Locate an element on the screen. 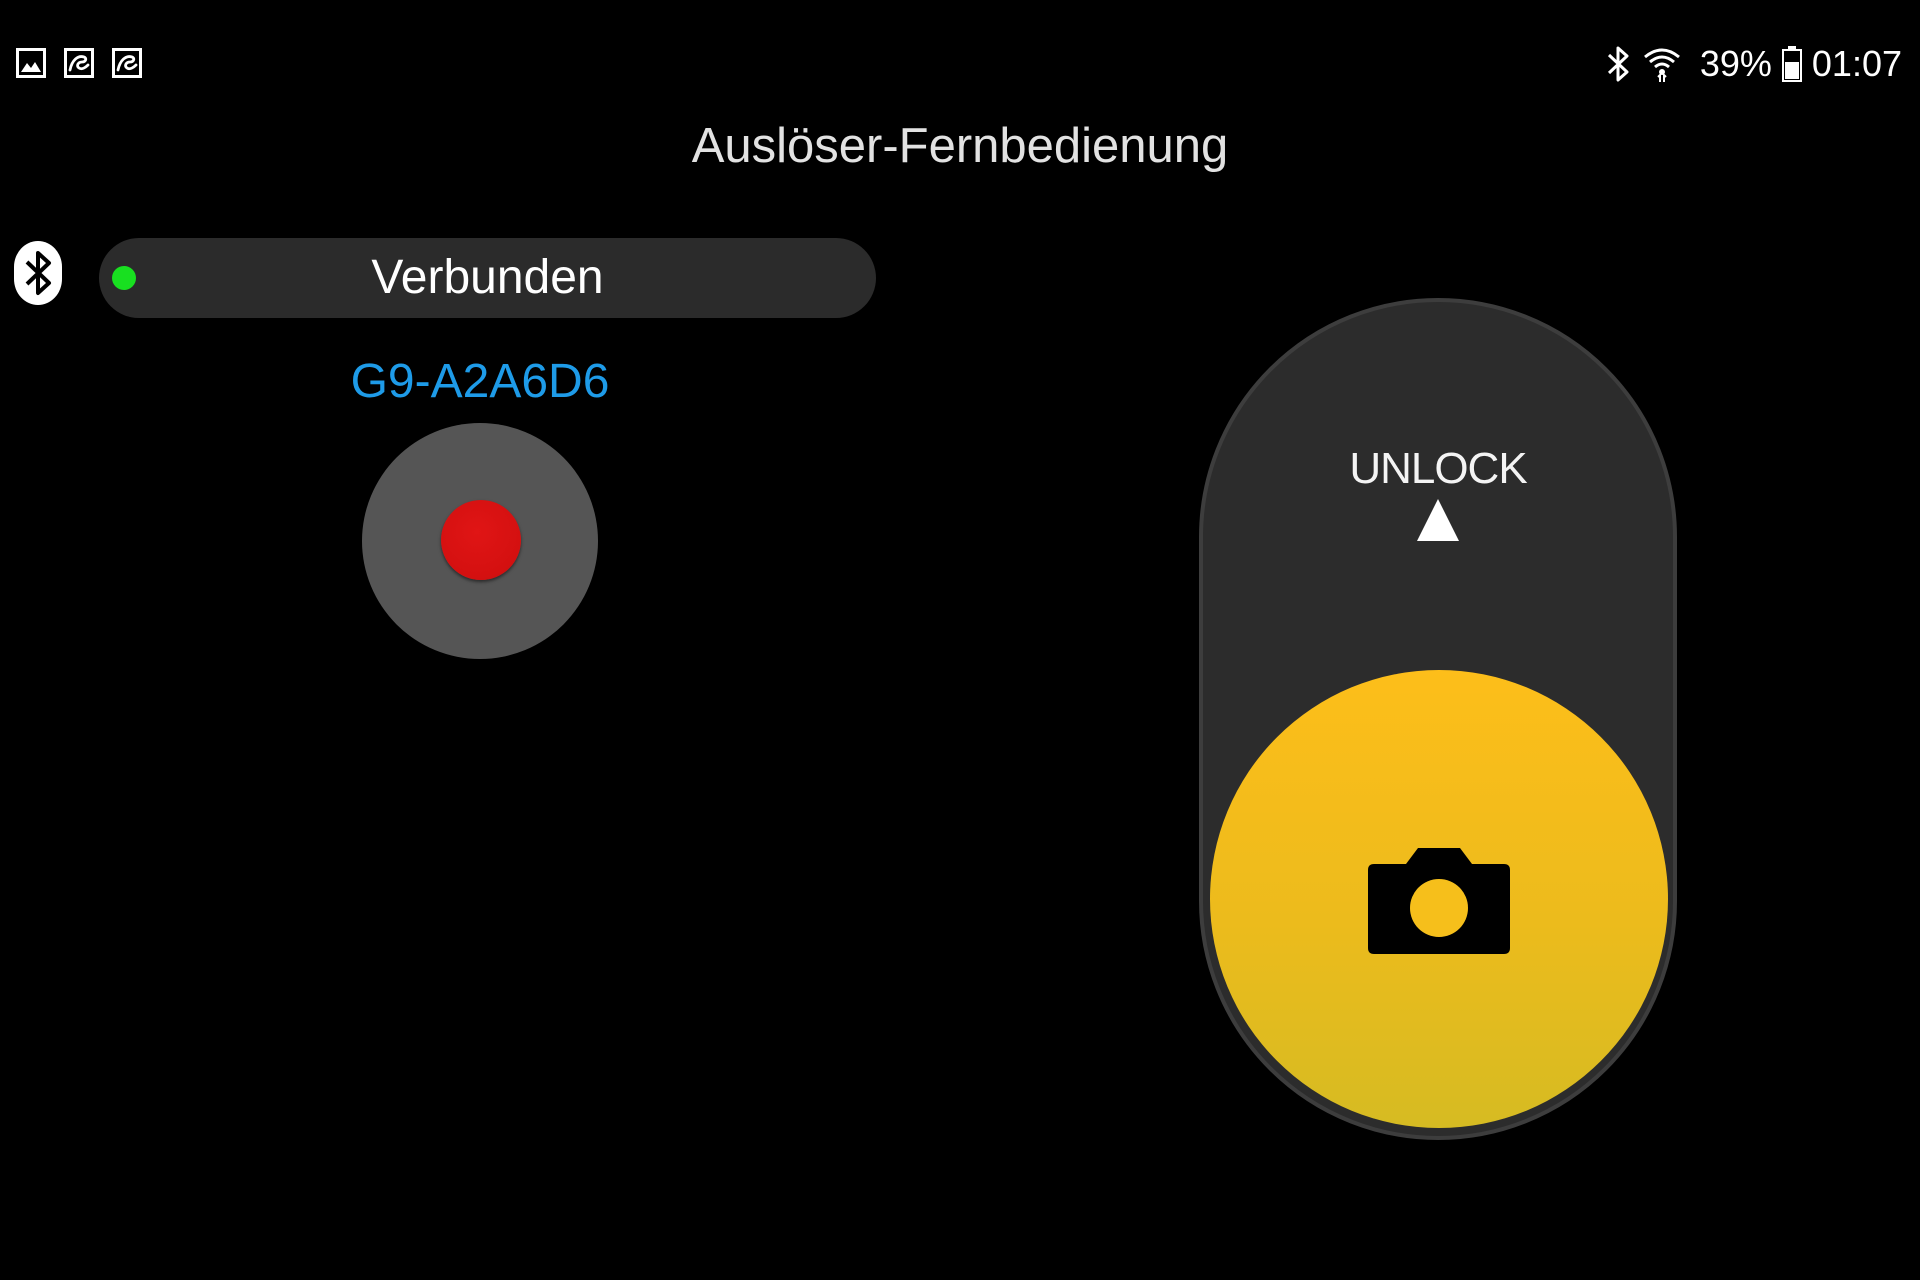  shutter-button is located at coordinates (1439, 899).